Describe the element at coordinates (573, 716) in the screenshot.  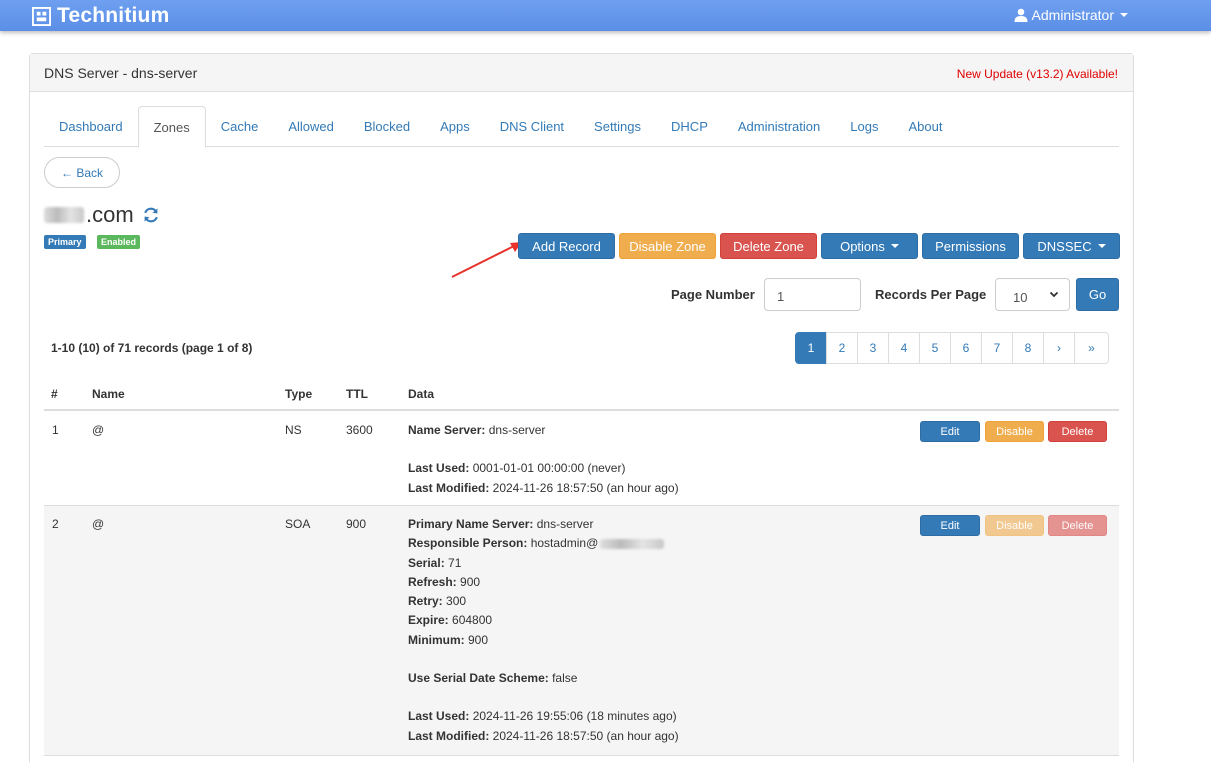
I see `last-used-value: 2024-11-26 19:55:06 (18 minutes ago)` at that location.